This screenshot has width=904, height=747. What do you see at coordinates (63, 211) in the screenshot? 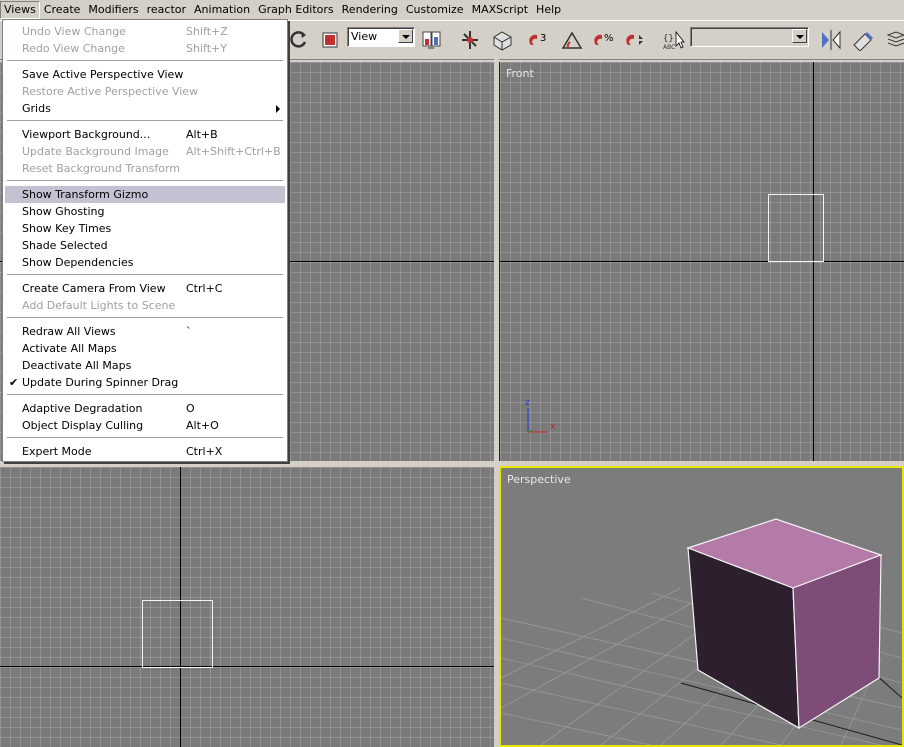
I see `menu-item-label: Show Ghosting` at bounding box center [63, 211].